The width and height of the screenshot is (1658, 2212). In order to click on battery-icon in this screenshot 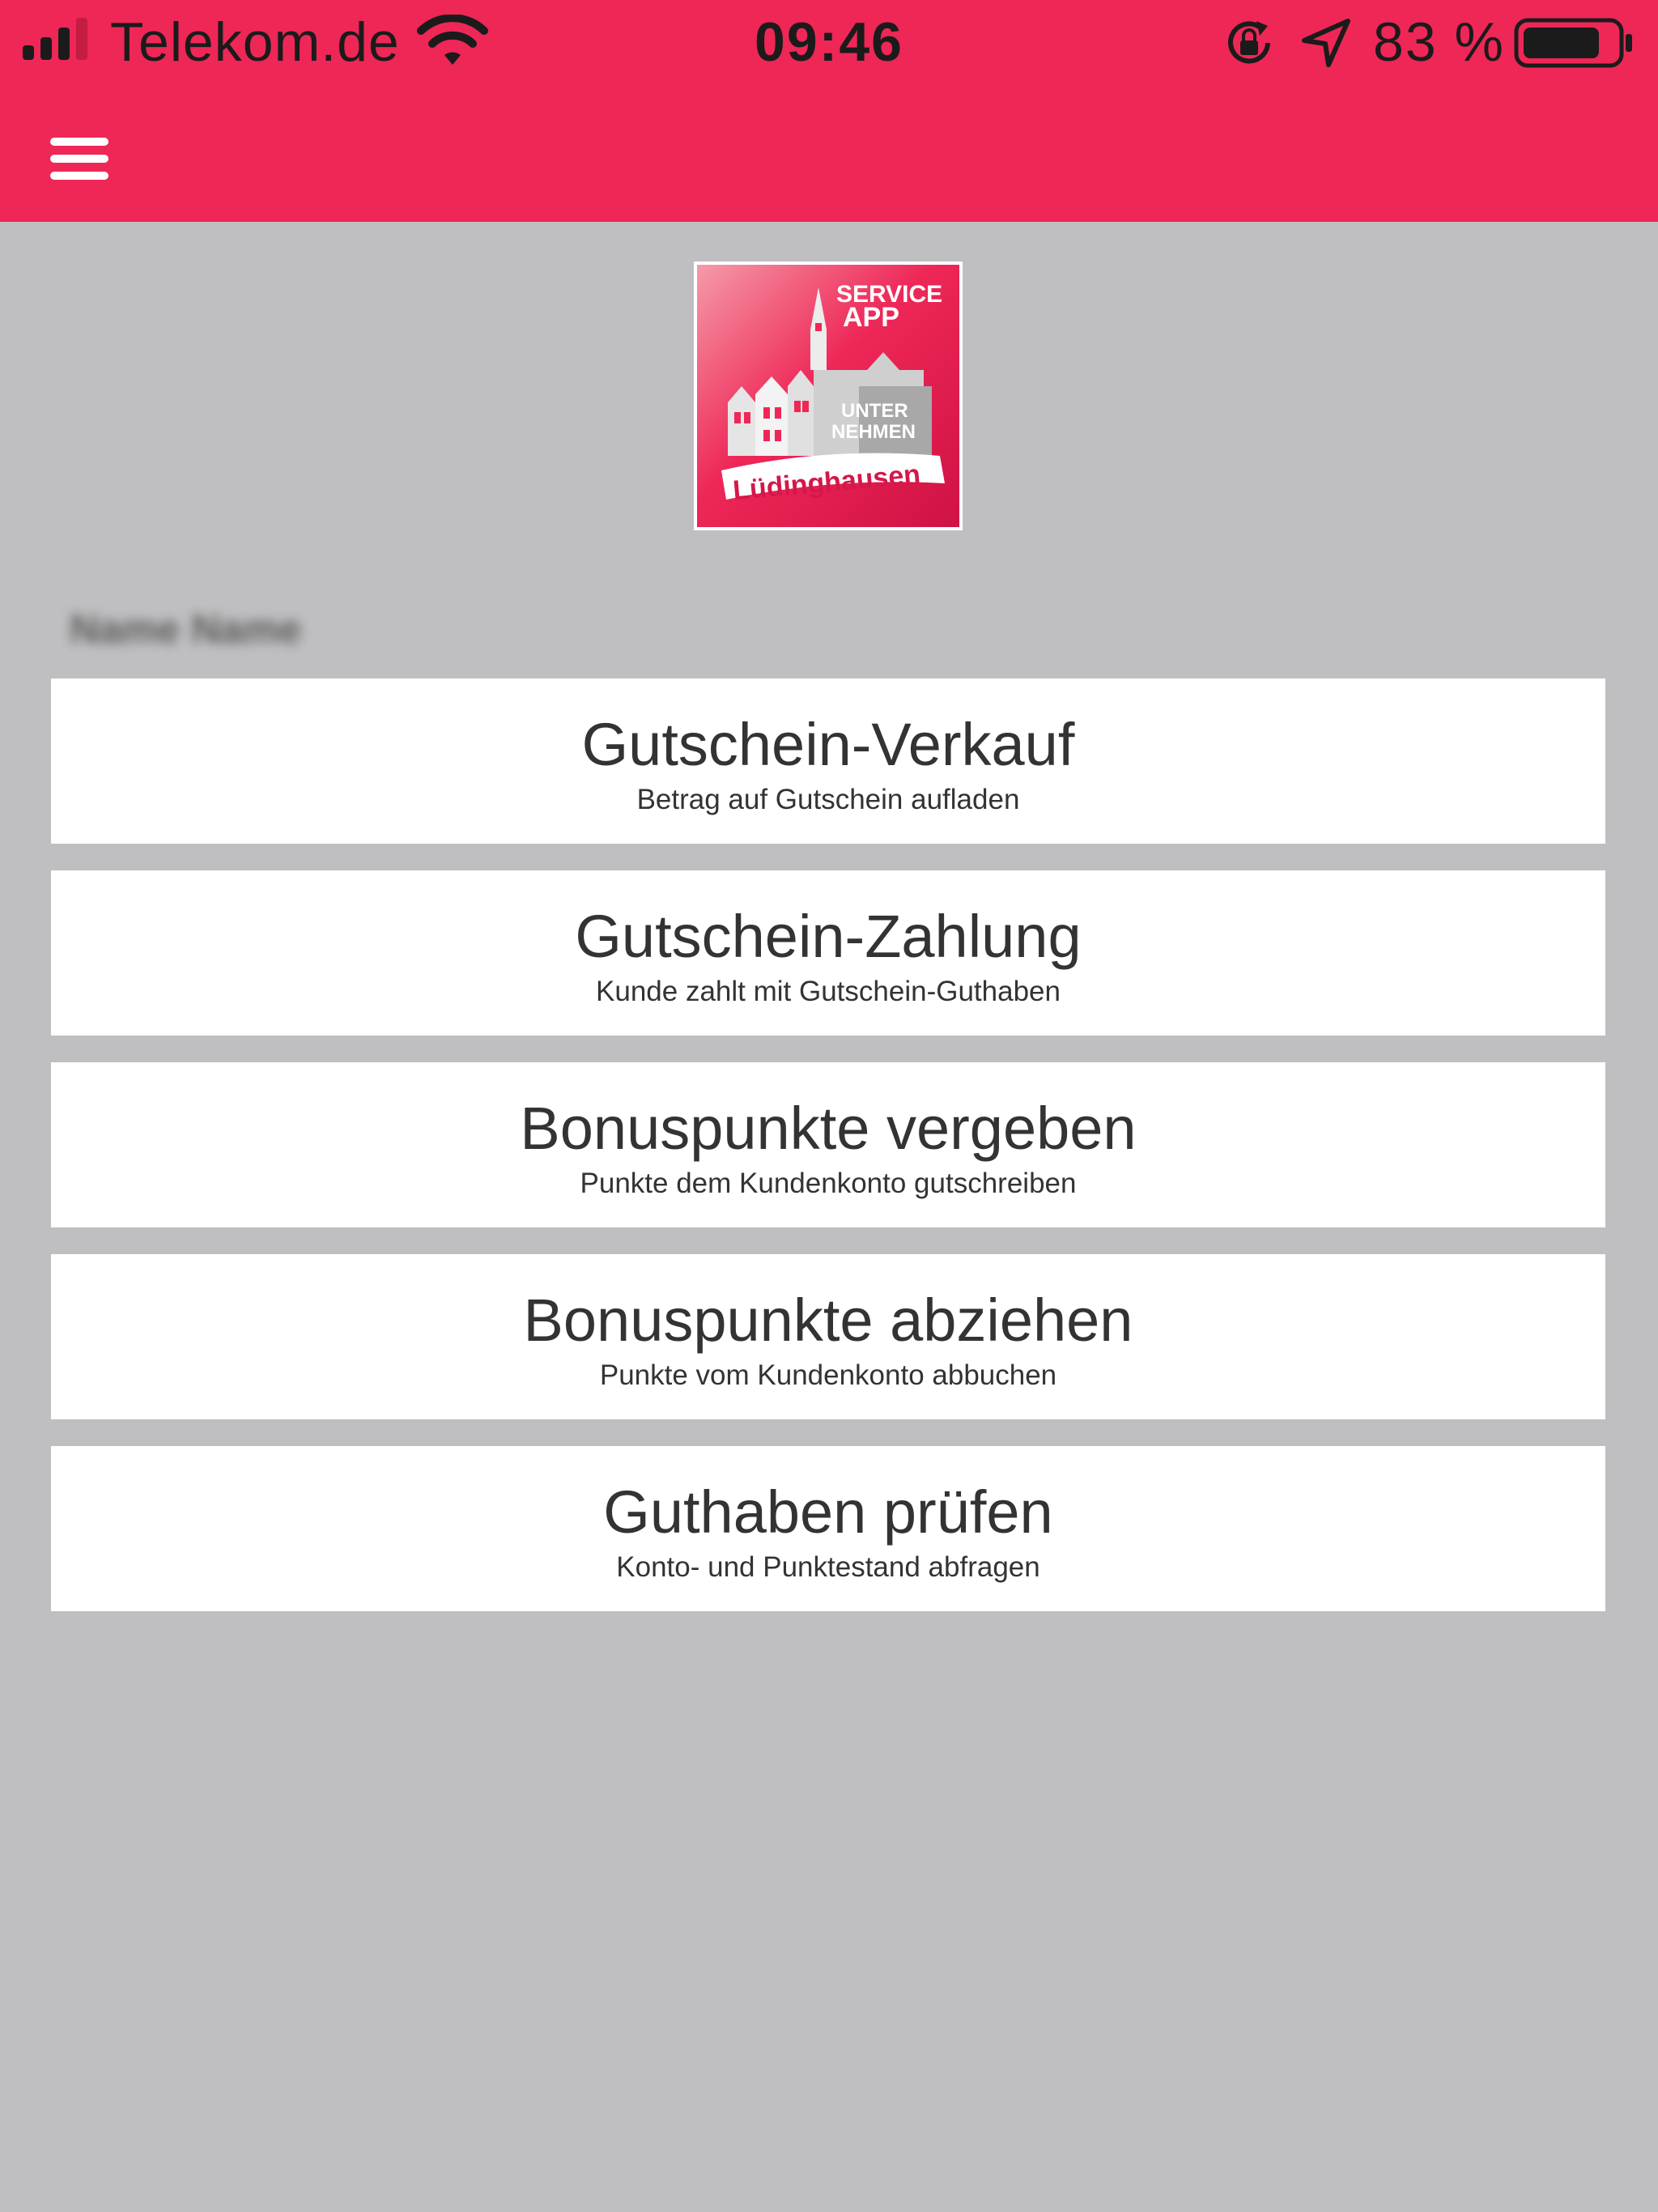, I will do `click(1573, 43)`.